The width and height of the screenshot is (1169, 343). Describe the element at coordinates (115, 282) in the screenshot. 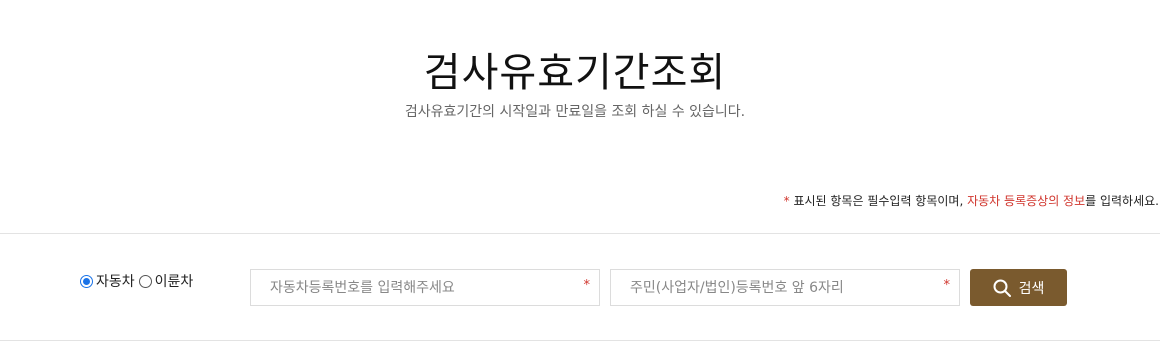

I see `radio-car-label: 자동차` at that location.